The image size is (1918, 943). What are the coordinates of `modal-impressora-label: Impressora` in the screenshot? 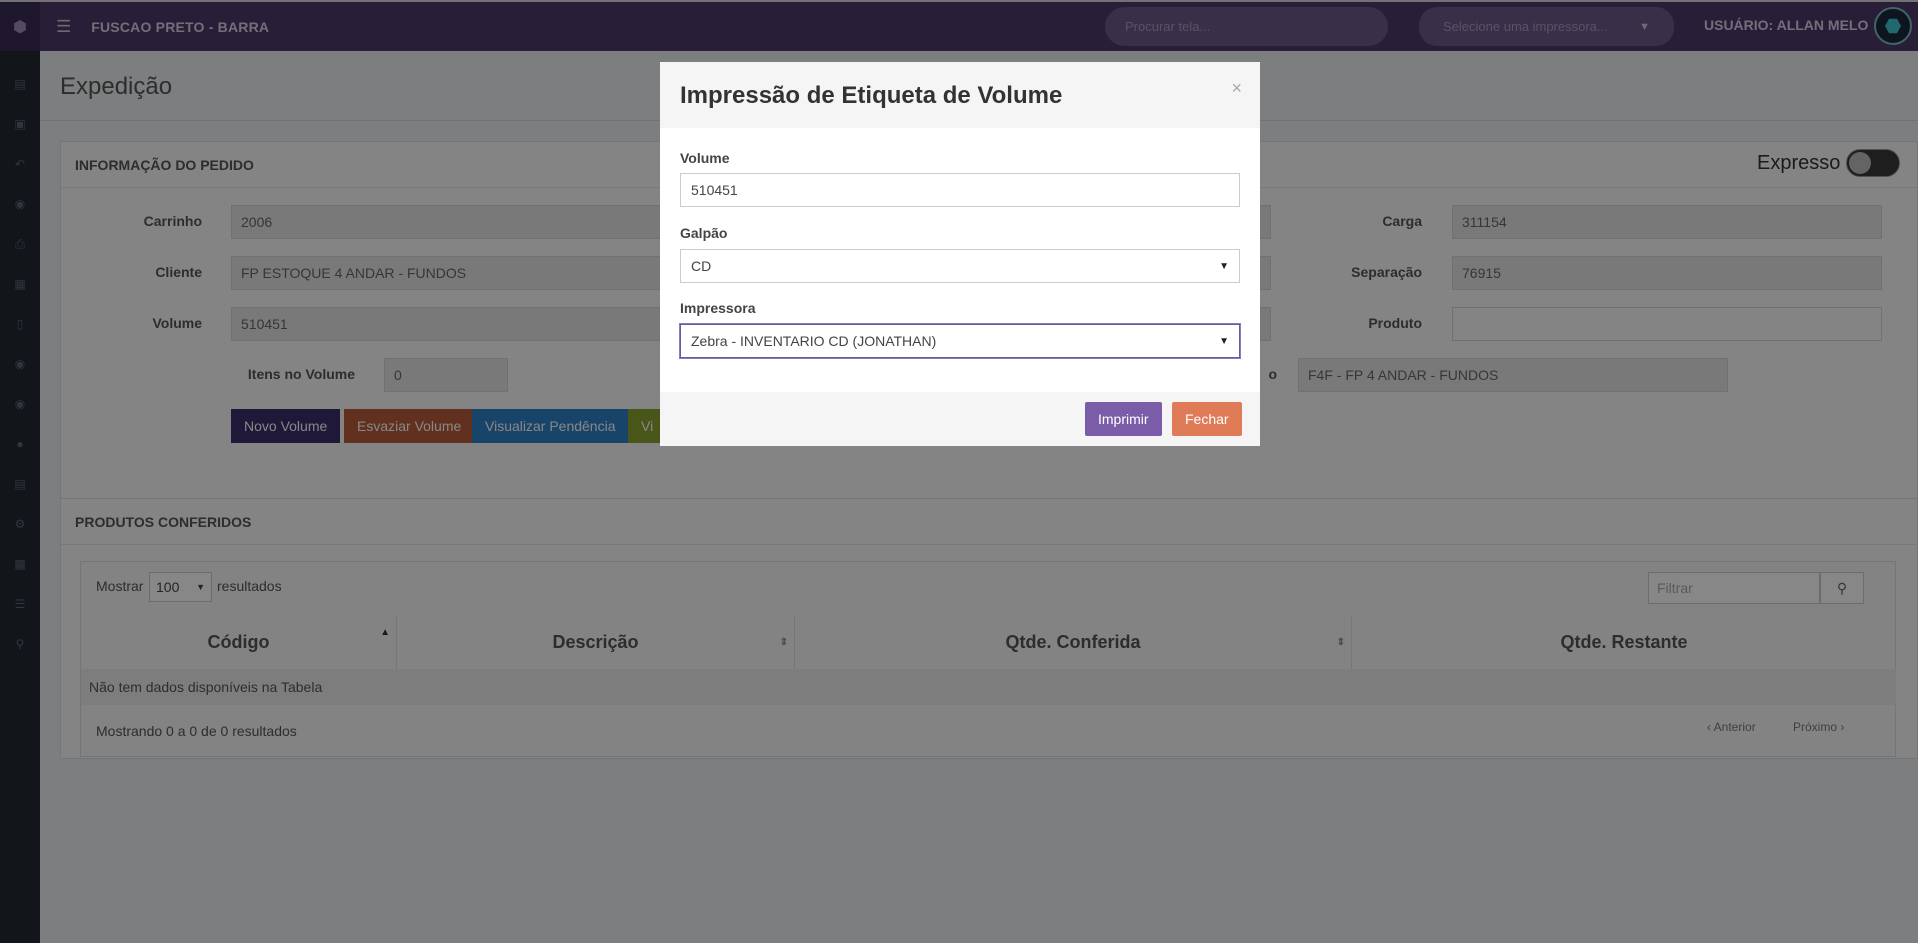 It's located at (718, 308).